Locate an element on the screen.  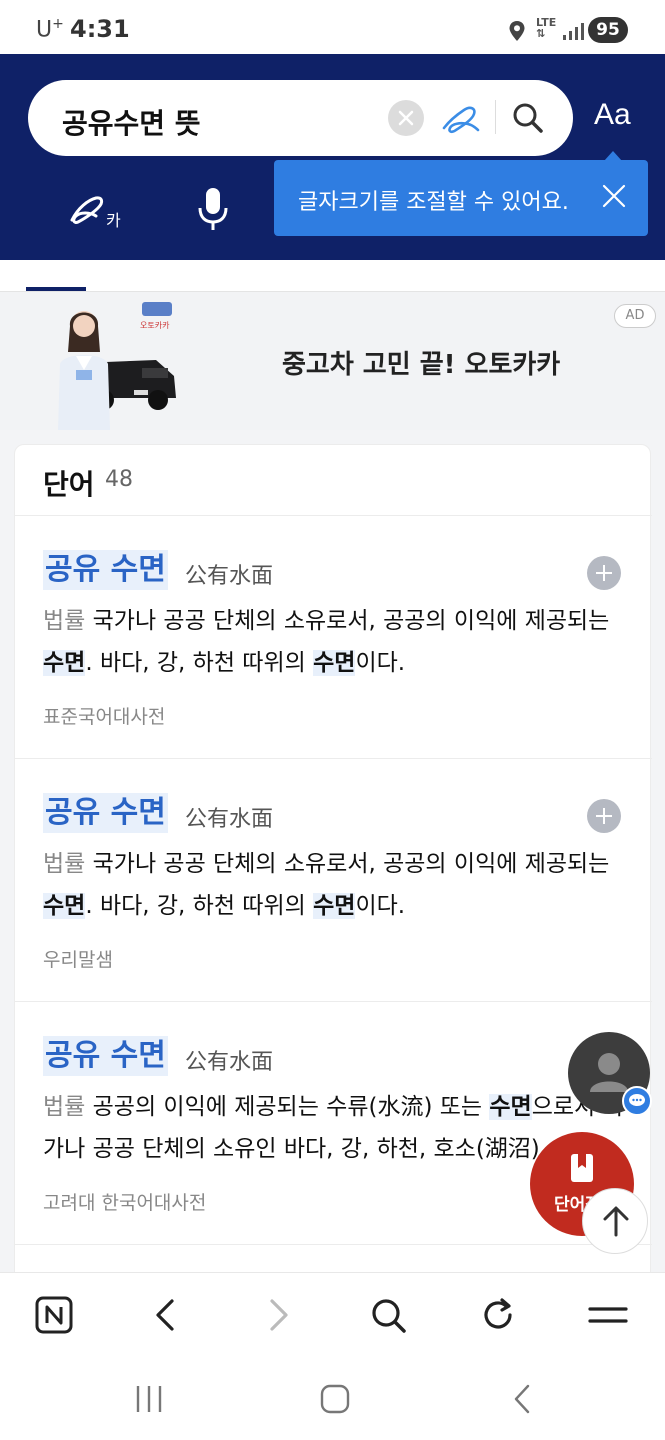
entry-source: 우리말샘 is located at coordinates (78, 958).